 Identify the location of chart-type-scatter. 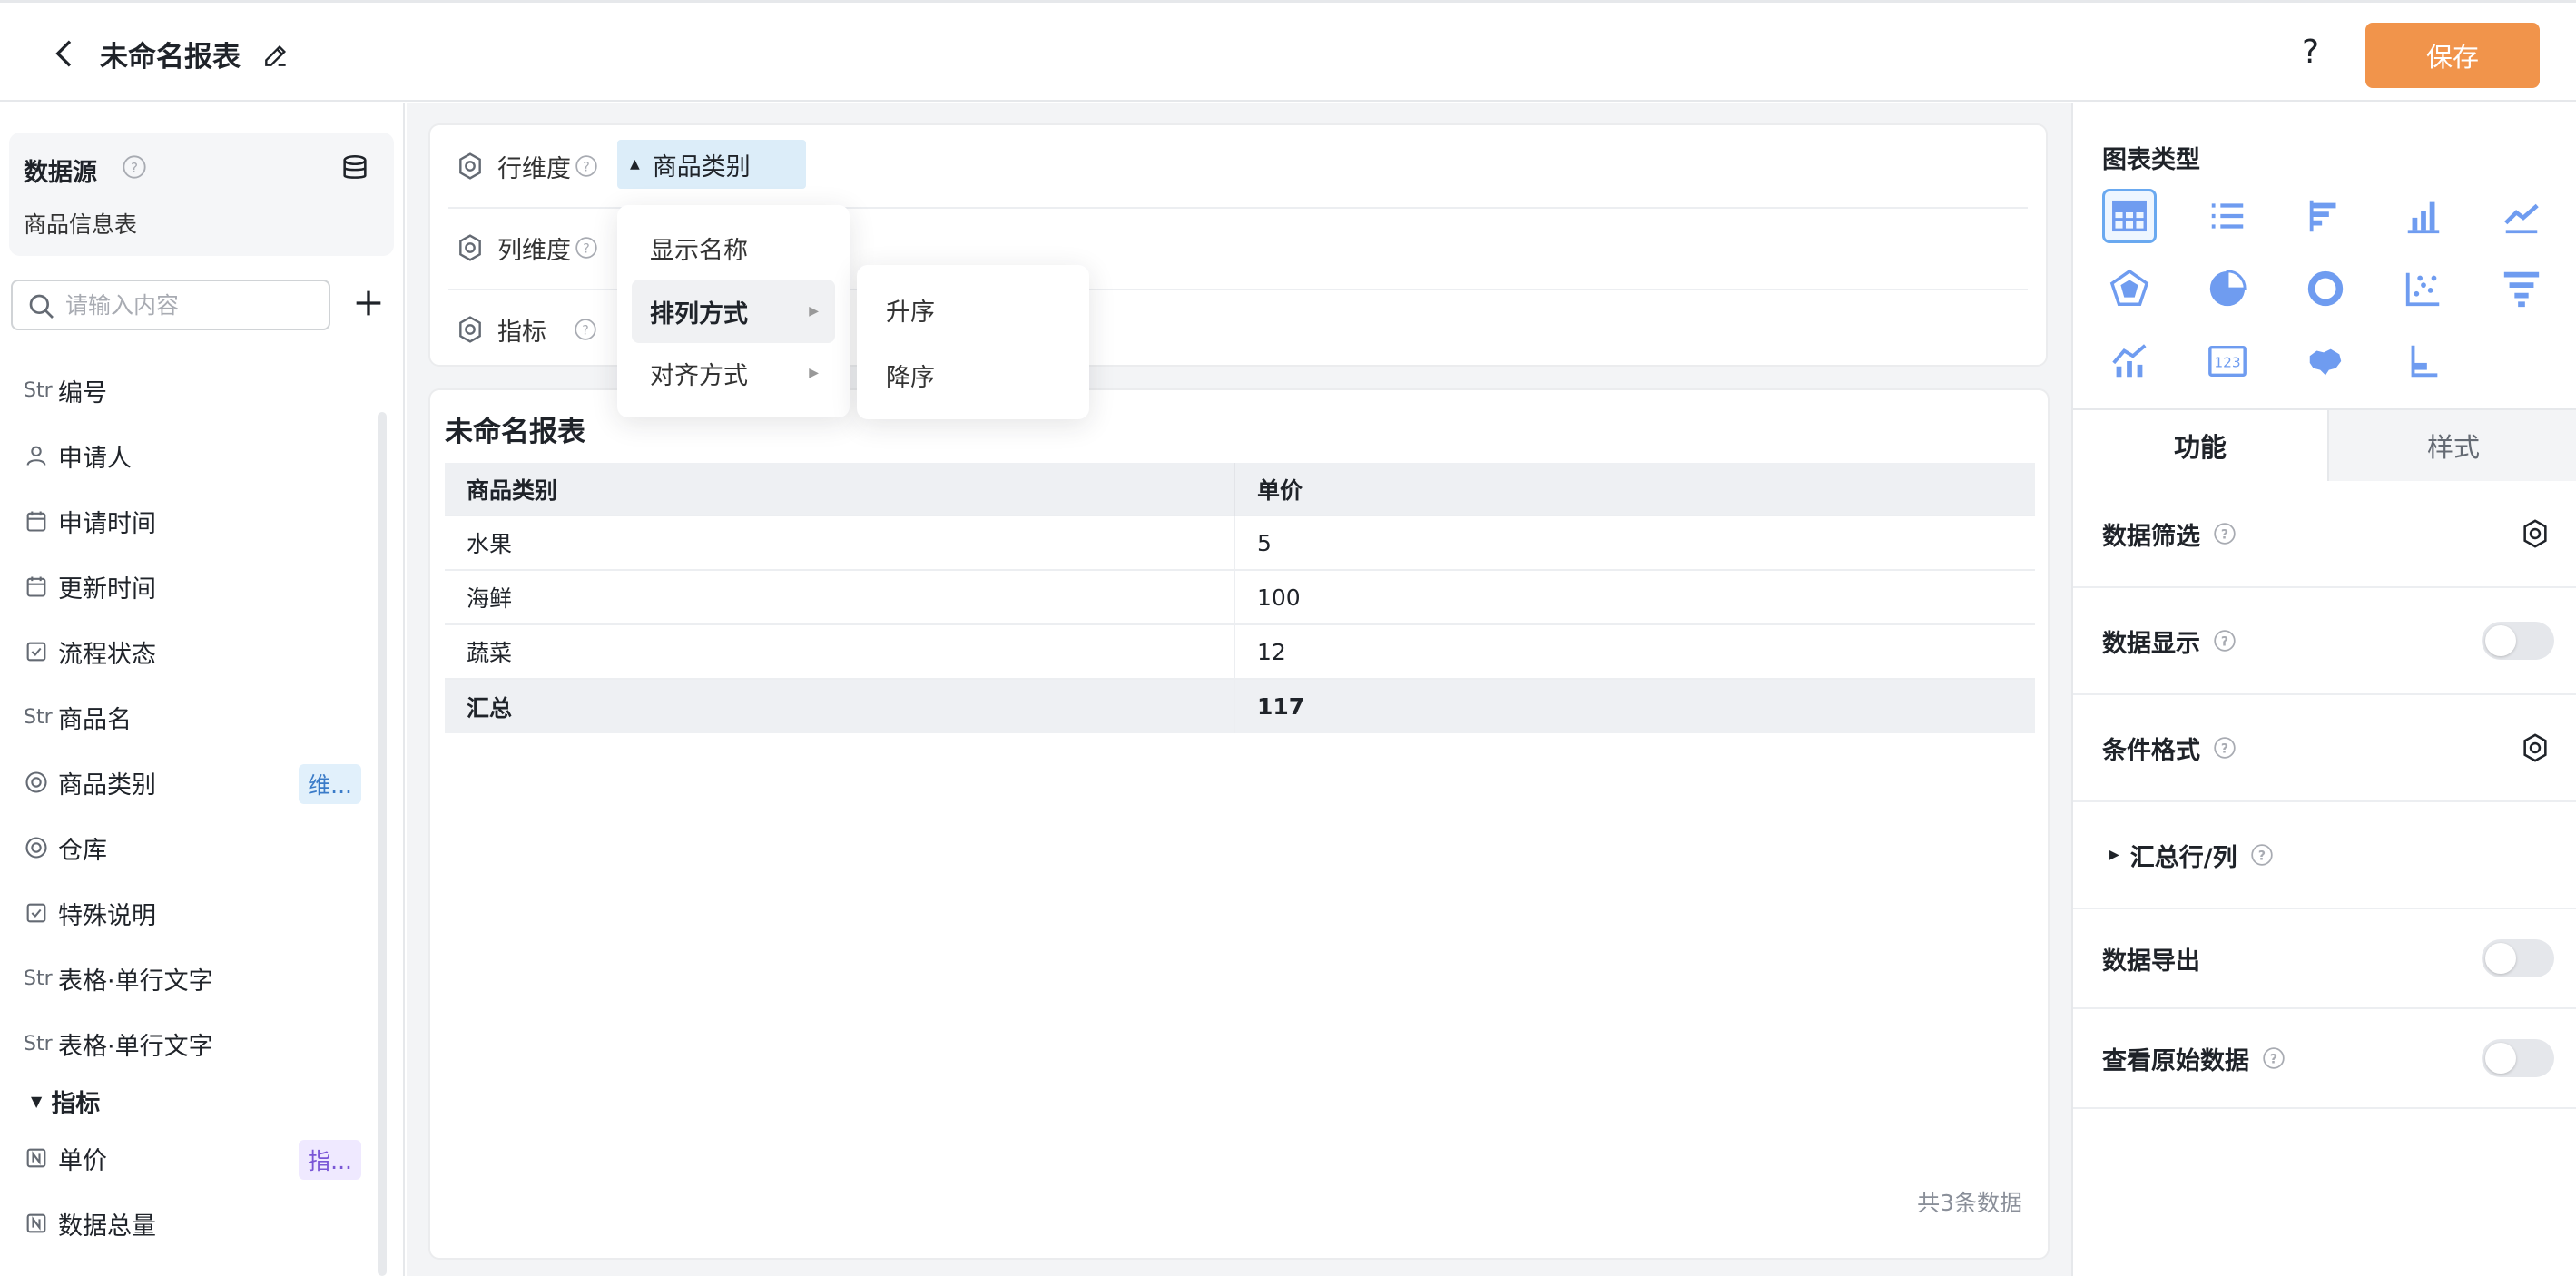
(2423, 288).